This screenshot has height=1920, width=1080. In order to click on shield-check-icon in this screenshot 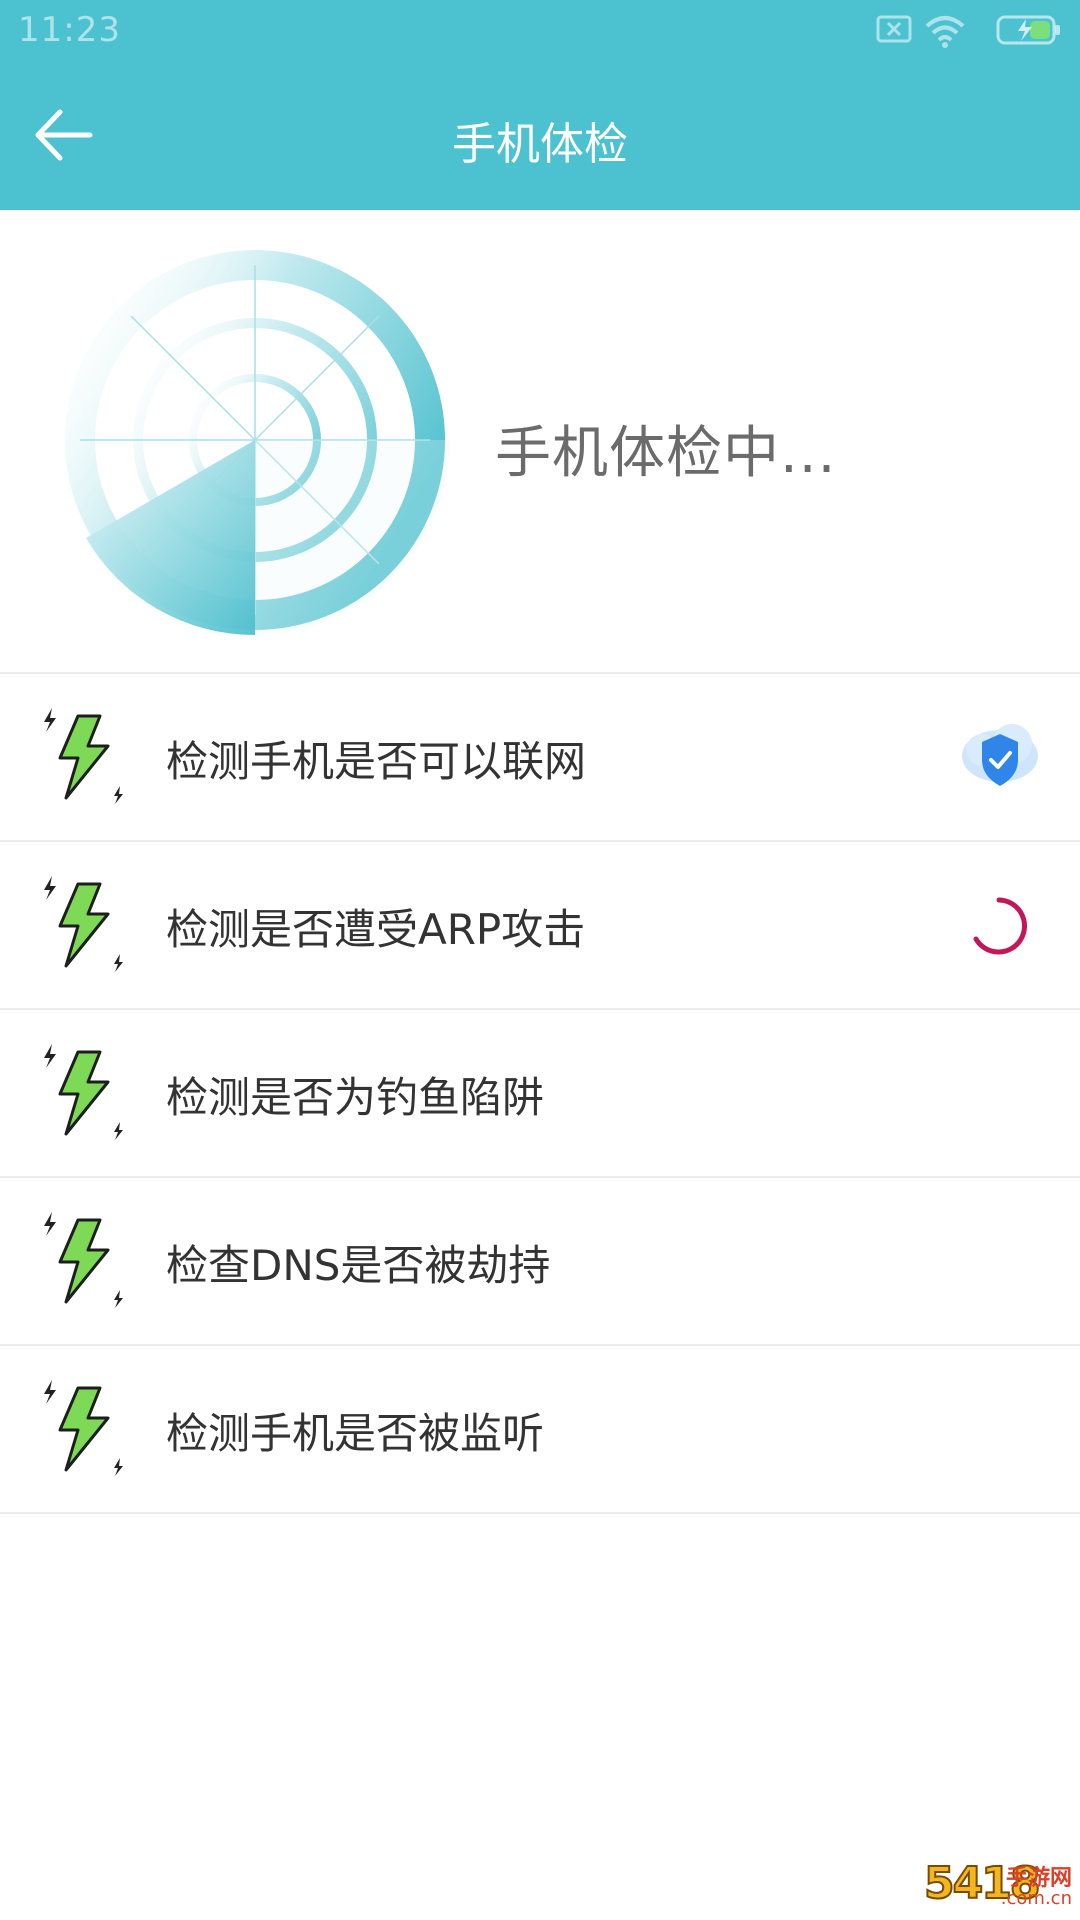, I will do `click(1000, 755)`.